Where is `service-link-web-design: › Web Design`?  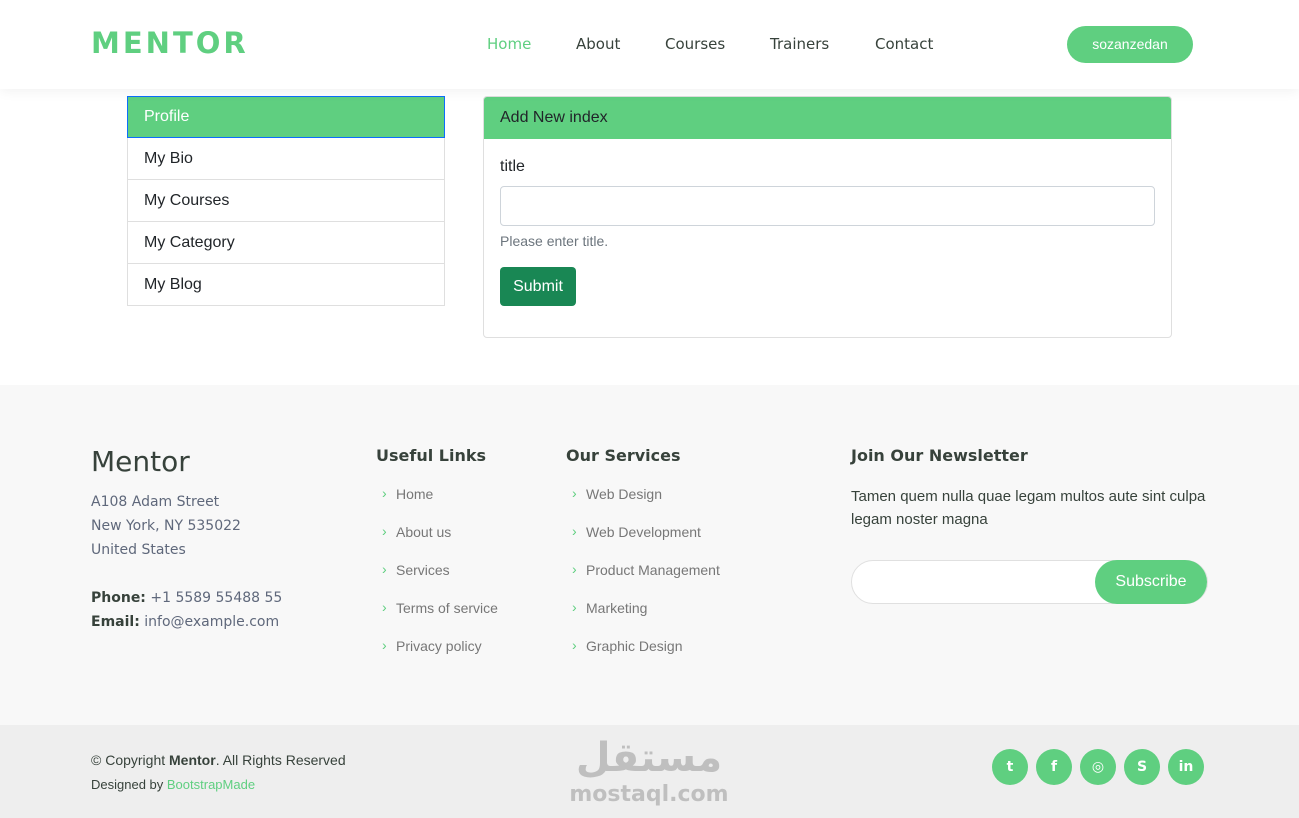
service-link-web-design: › Web Design is located at coordinates (643, 504).